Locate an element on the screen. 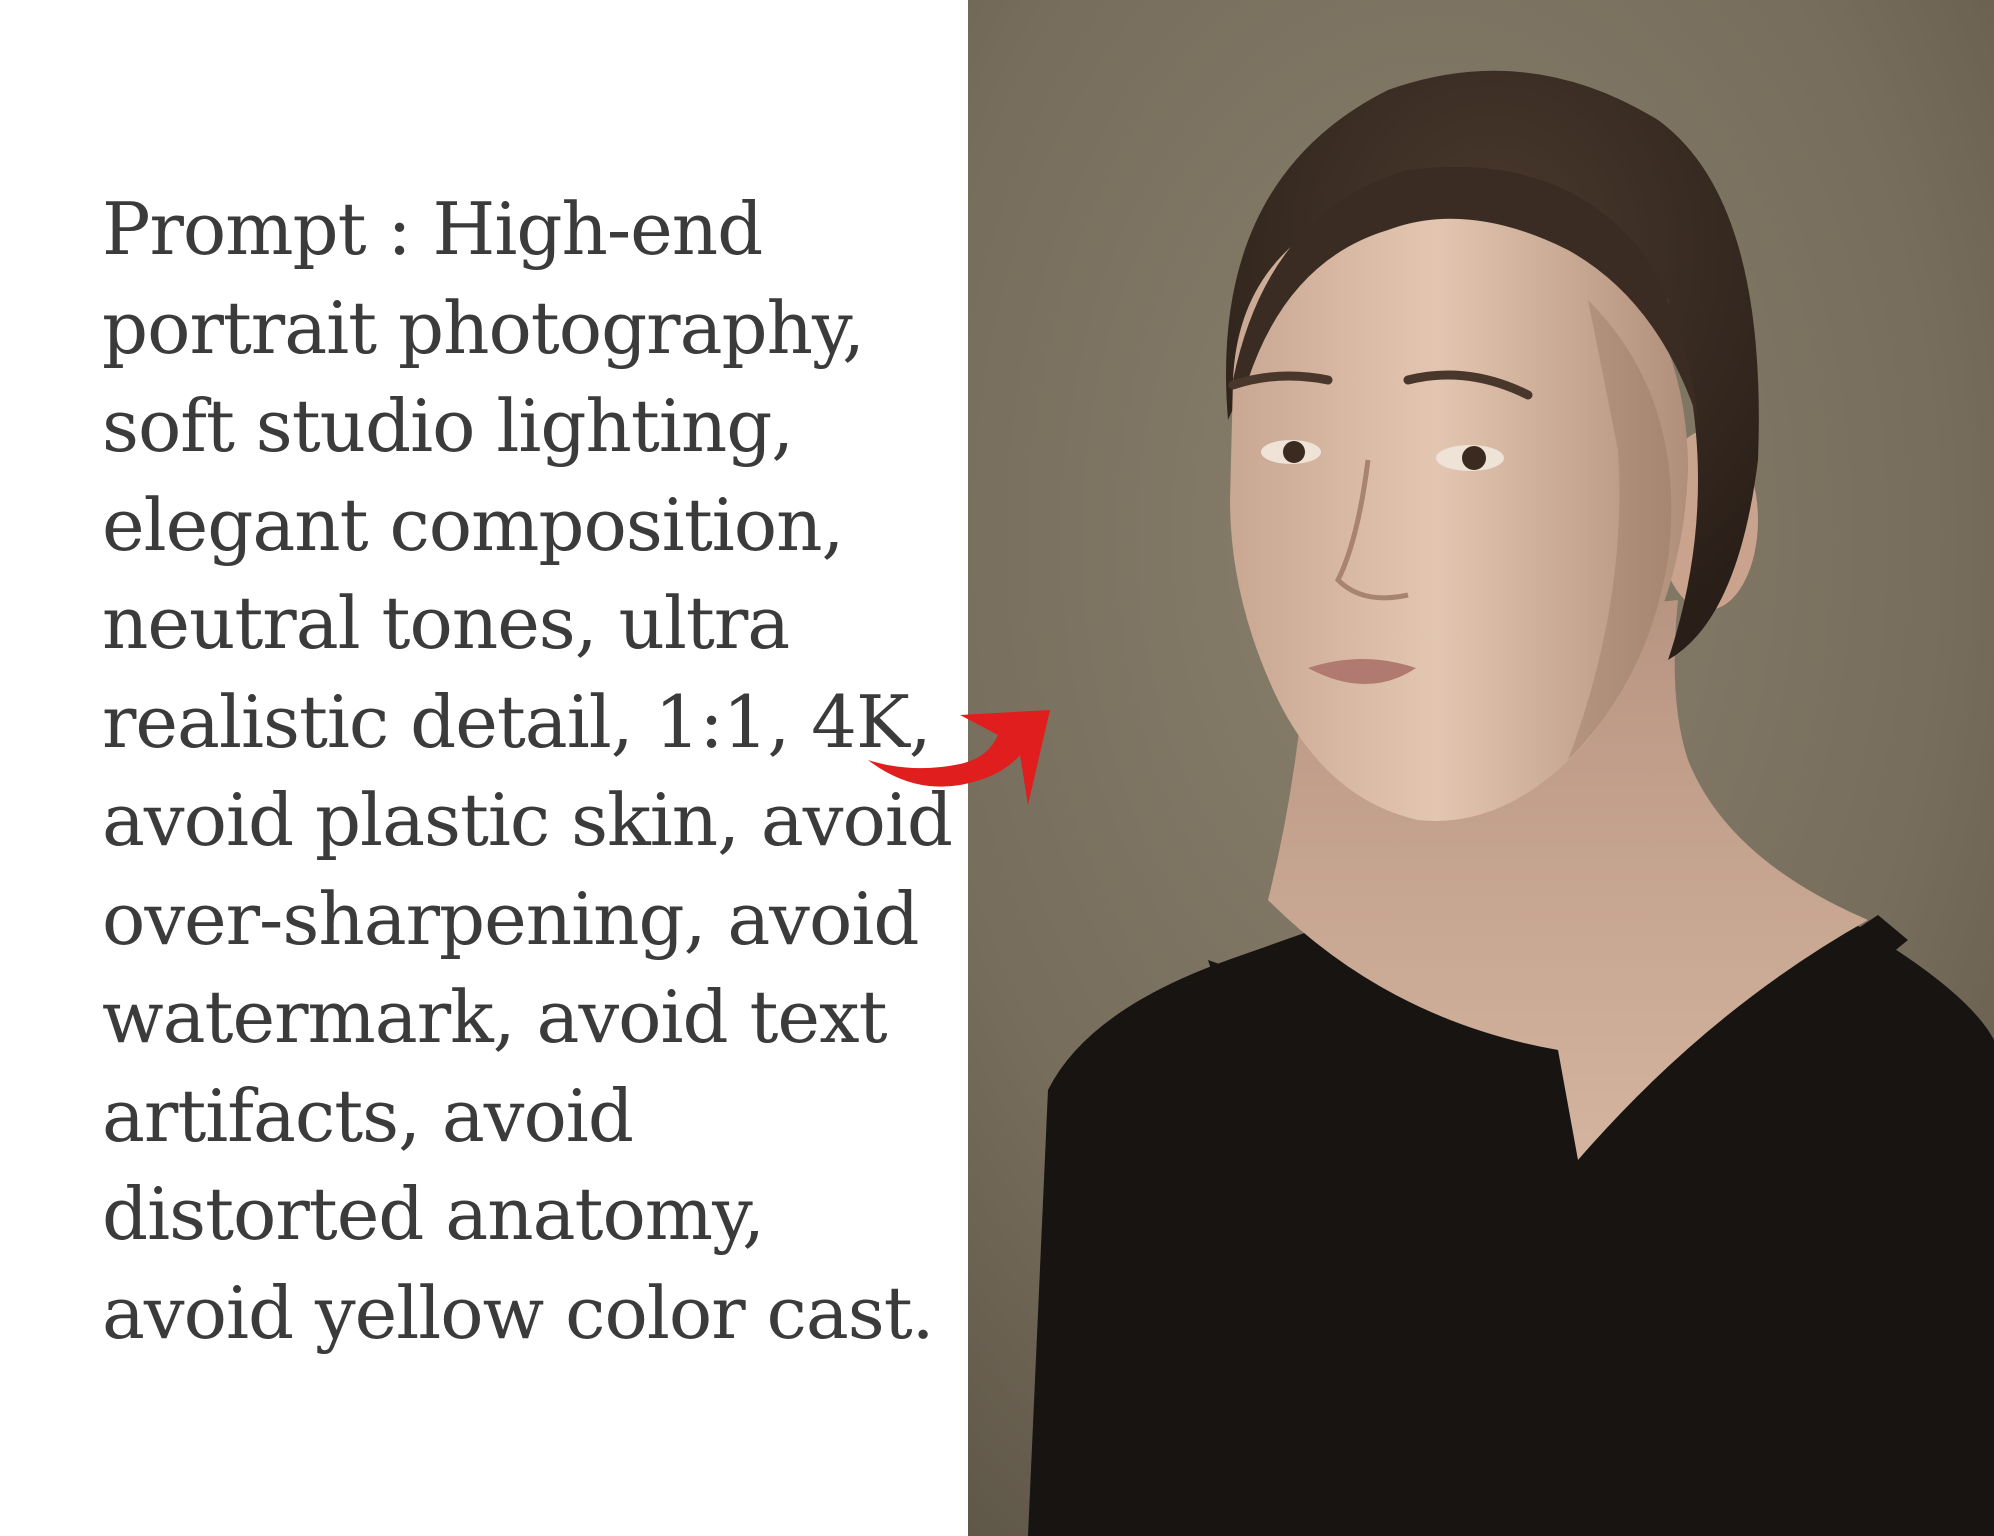 The height and width of the screenshot is (1536, 1994). prompt-line: watermark, avoid text is located at coordinates (495, 1017).